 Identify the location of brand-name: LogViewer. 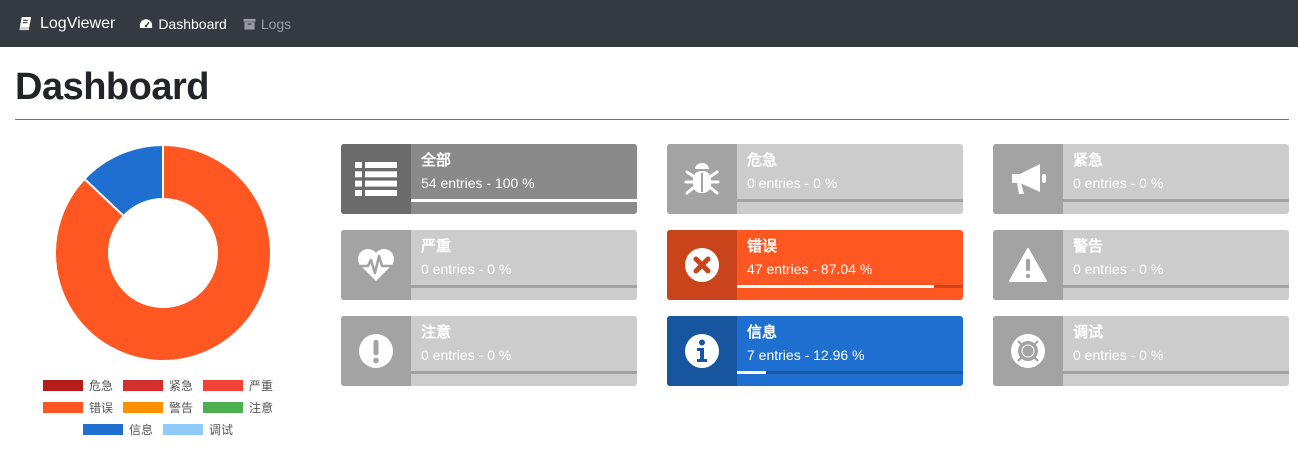
(78, 23).